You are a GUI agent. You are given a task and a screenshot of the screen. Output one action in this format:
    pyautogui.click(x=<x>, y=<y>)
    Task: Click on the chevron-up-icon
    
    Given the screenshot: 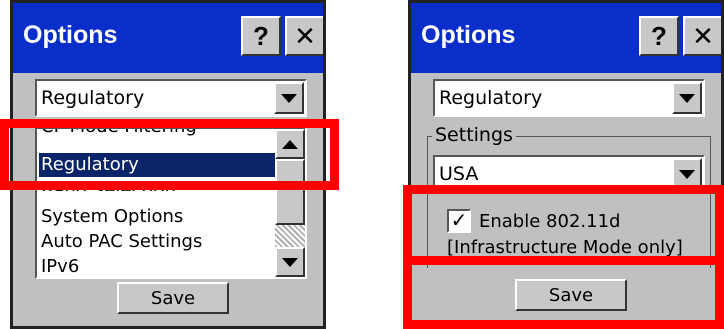 What is the action you would take?
    pyautogui.click(x=290, y=144)
    